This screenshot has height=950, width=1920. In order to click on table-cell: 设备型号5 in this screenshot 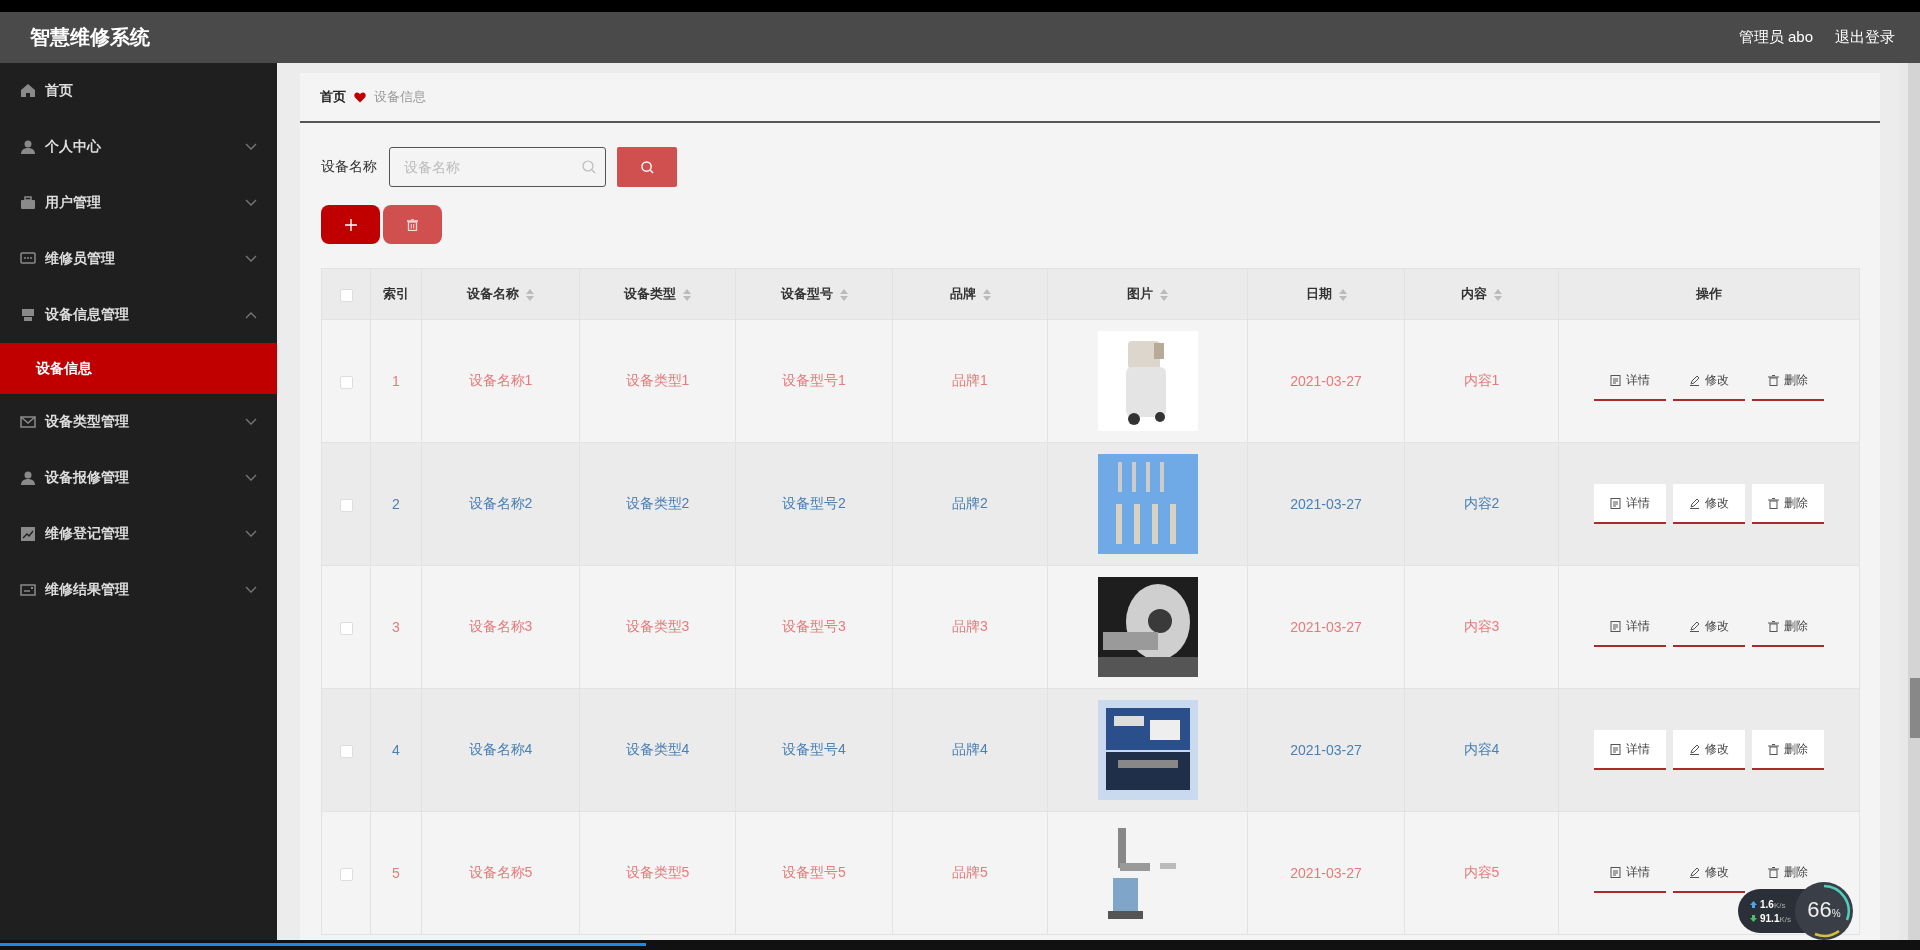, I will do `click(814, 872)`.